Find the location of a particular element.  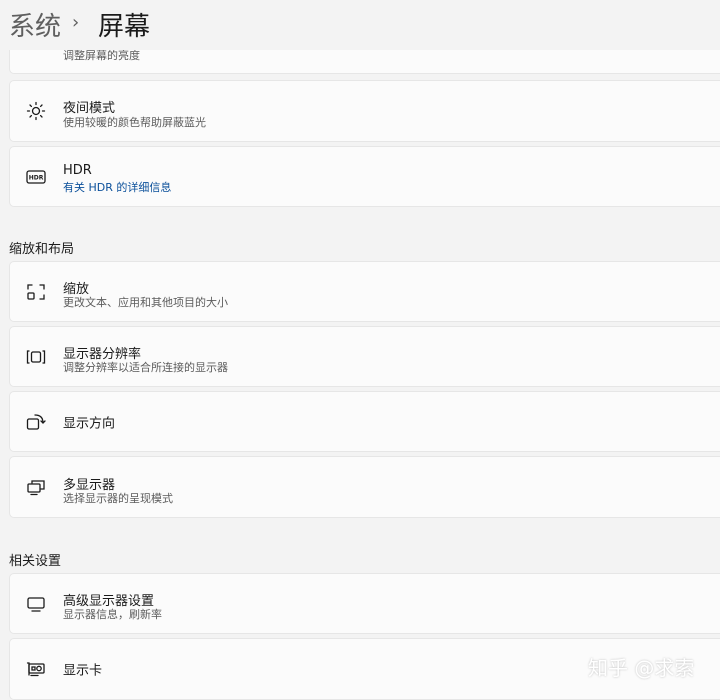

card-scale: 缩放 更改文本、应用和其他项目的大小 is located at coordinates (364, 291).